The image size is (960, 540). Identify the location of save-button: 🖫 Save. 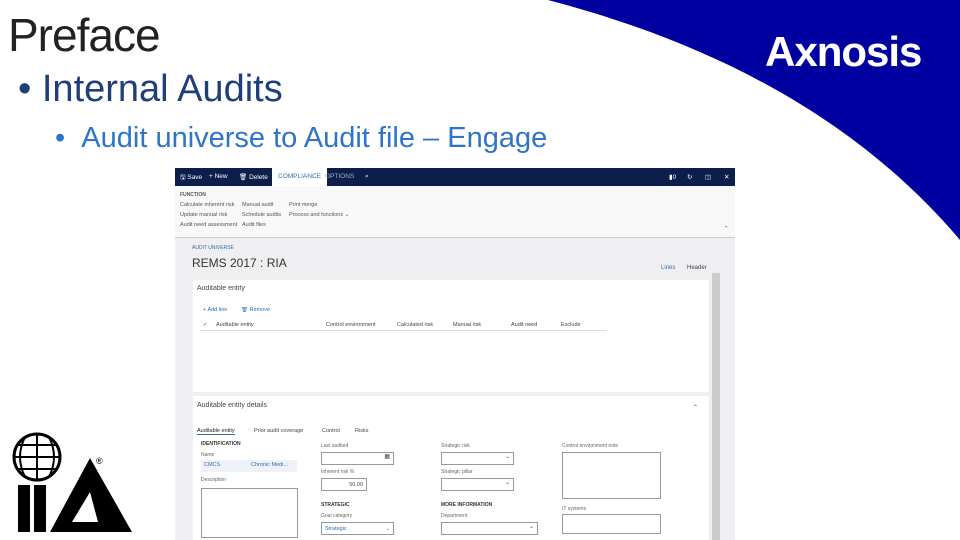
(191, 178).